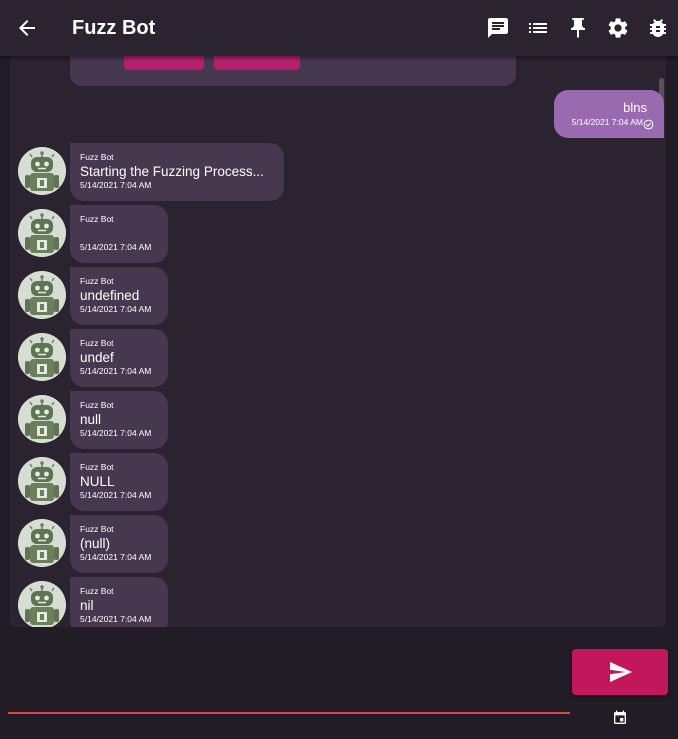 The image size is (678, 739). I want to click on list-icon, so click(538, 28).